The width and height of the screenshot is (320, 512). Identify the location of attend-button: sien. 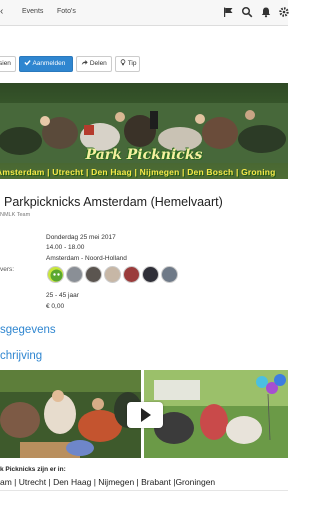
(8, 64).